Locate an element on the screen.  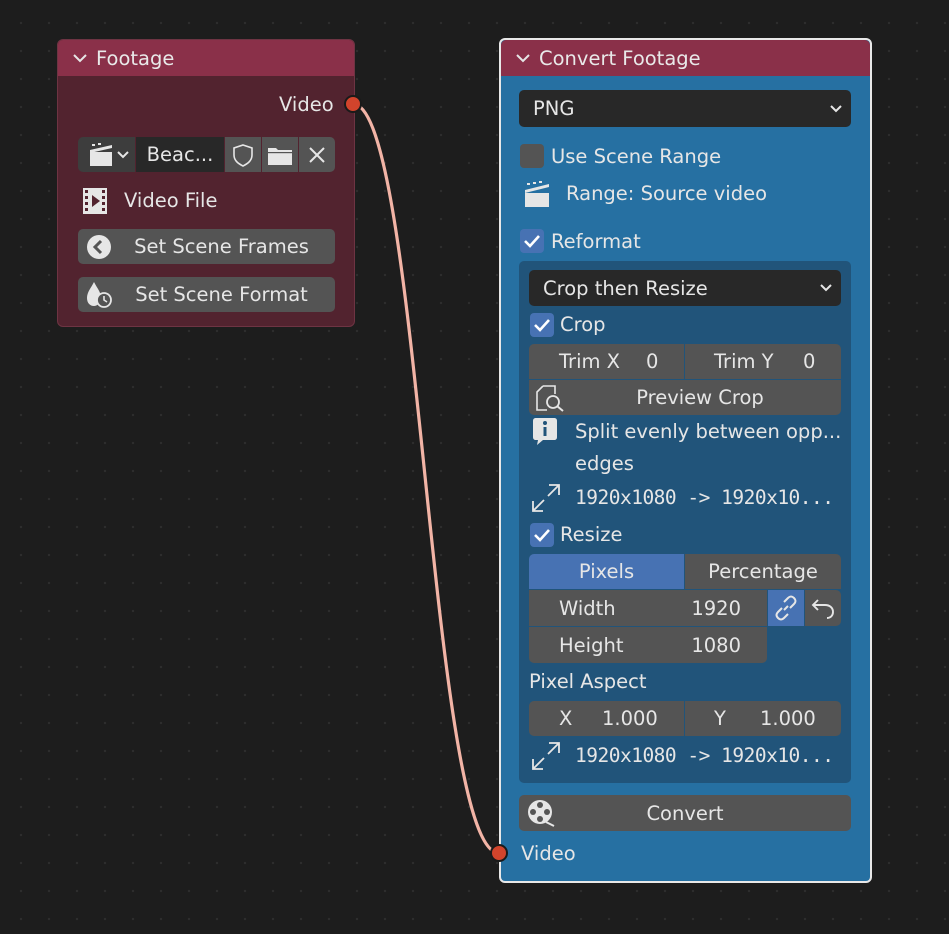
open-file-button is located at coordinates (280, 154).